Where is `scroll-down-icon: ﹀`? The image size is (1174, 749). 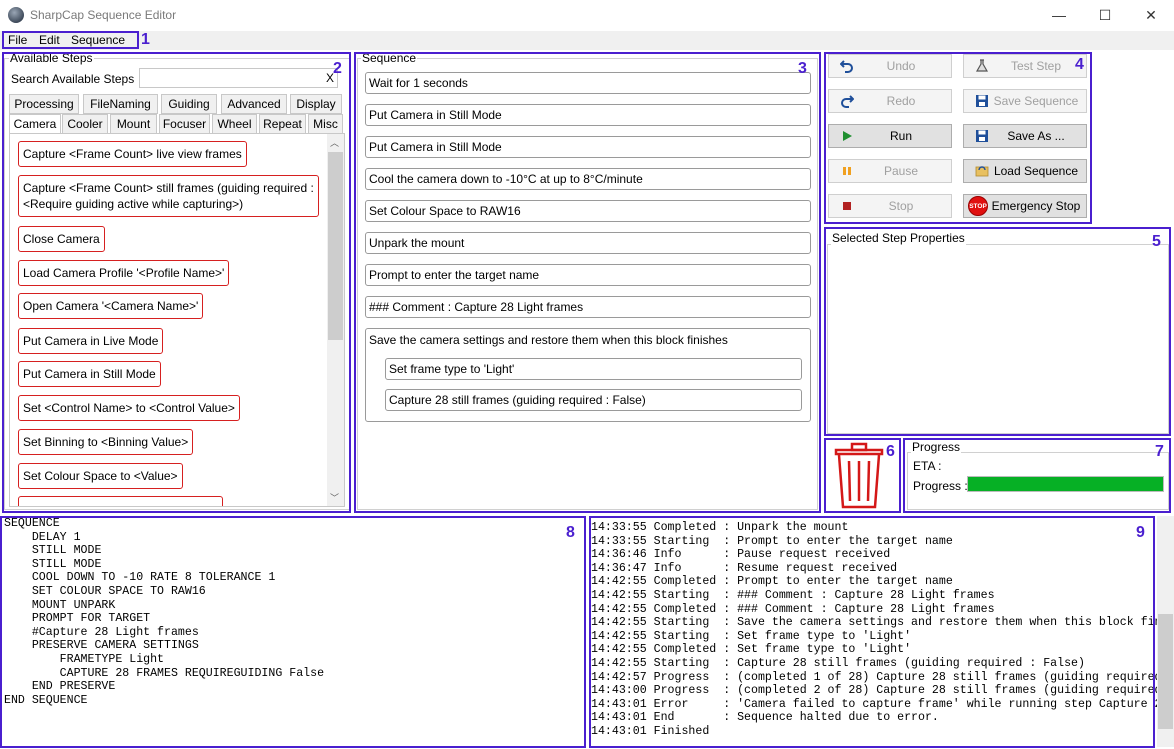 scroll-down-icon: ﹀ is located at coordinates (334, 497).